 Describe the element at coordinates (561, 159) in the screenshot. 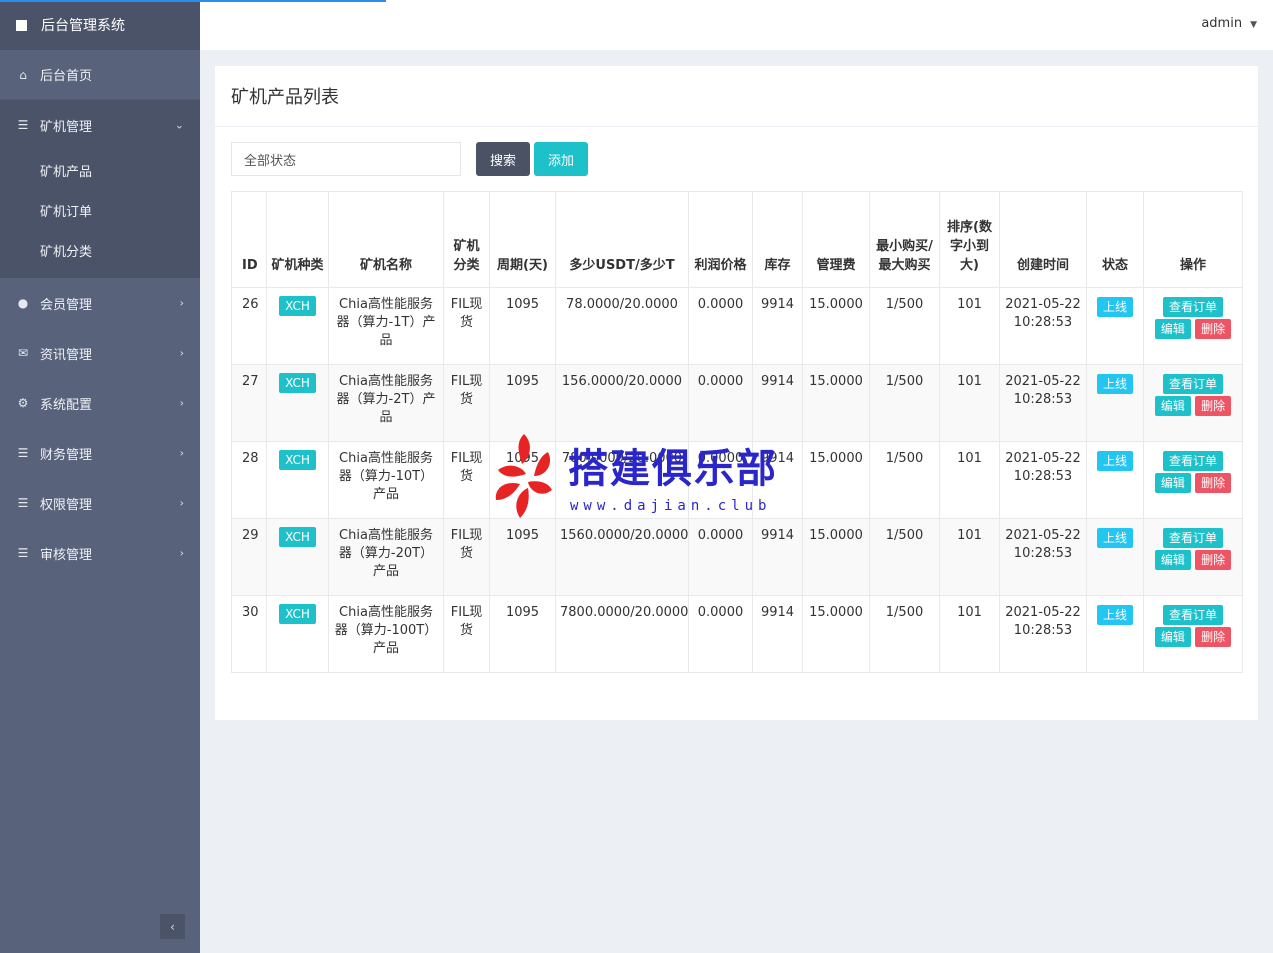

I see `add-button: 添加` at that location.